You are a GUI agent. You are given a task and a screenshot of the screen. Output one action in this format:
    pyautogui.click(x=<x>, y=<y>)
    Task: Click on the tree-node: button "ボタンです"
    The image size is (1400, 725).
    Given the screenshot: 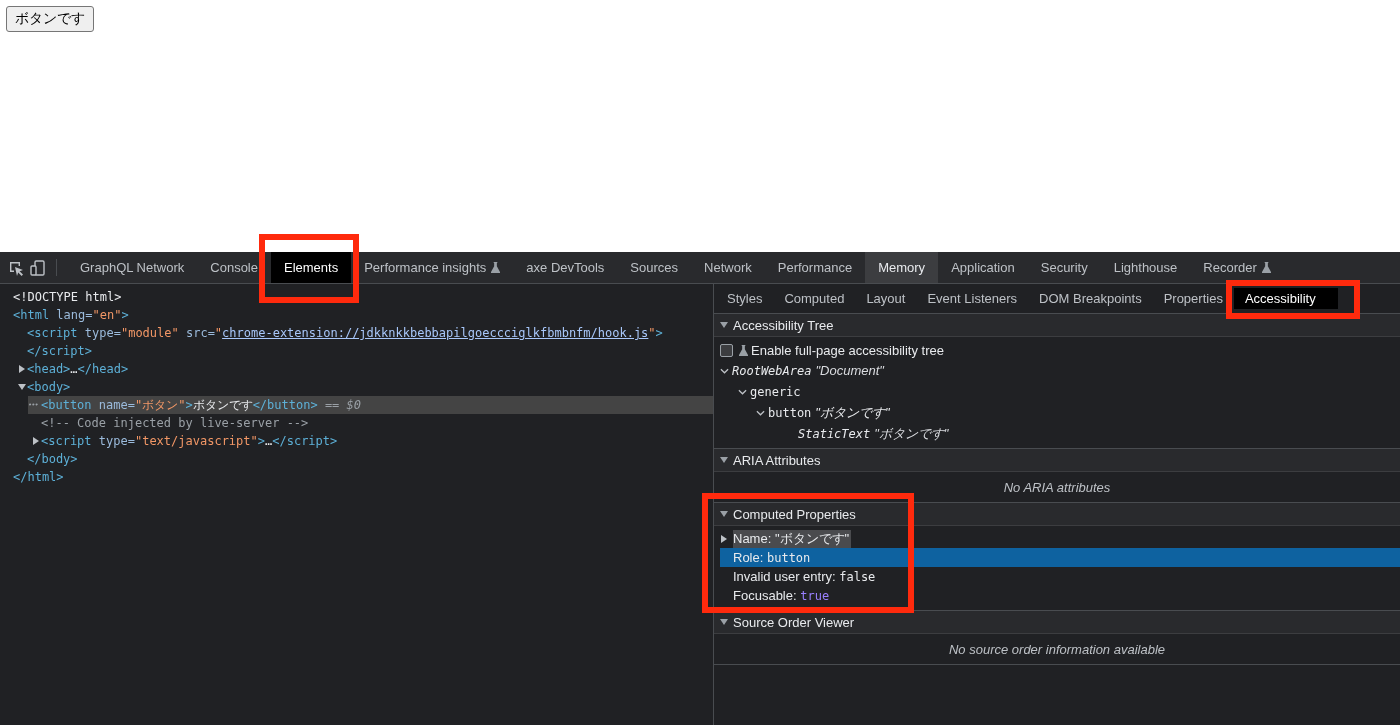 What is the action you would take?
    pyautogui.click(x=829, y=412)
    